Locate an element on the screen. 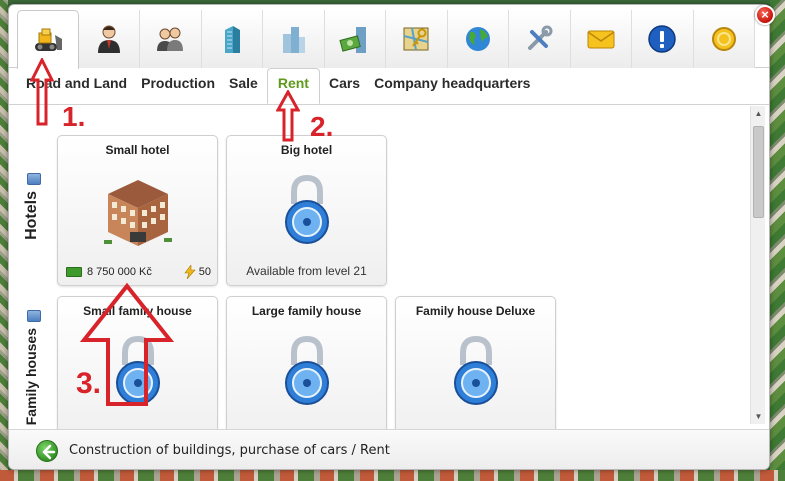  tab-sale: Sale is located at coordinates (243, 86).